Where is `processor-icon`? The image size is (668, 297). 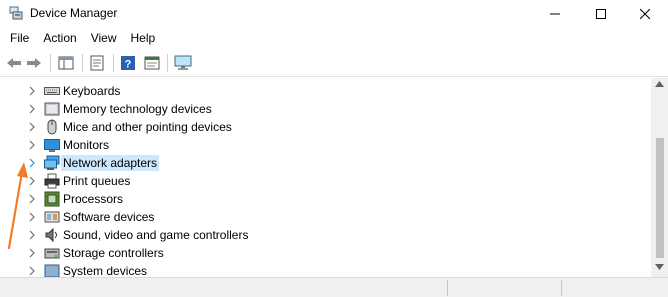
processor-icon is located at coordinates (52, 199).